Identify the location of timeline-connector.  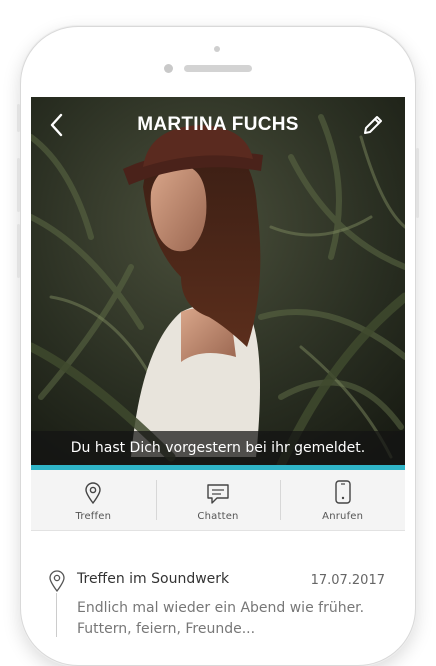
(56, 615).